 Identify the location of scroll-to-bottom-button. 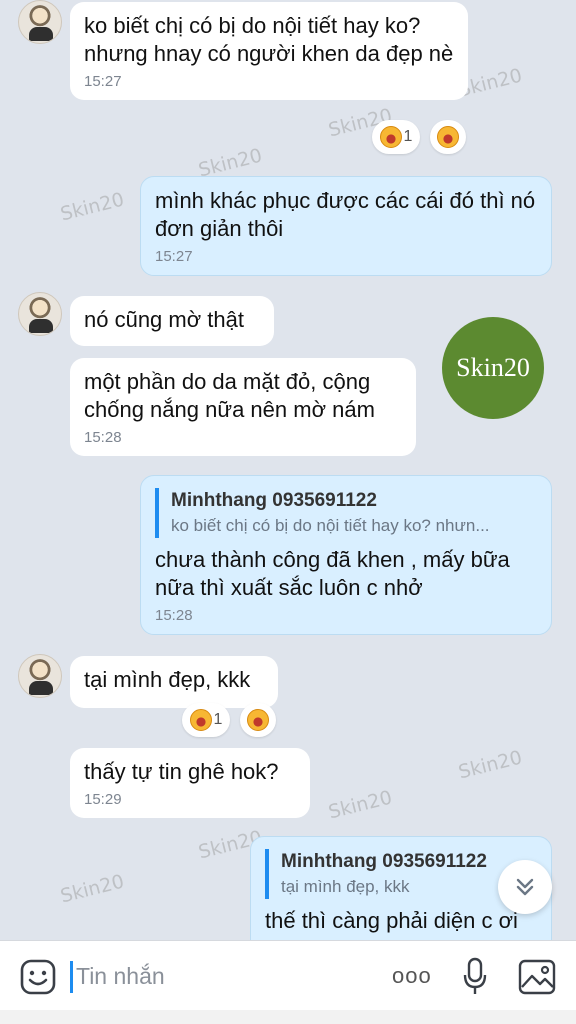
(525, 887).